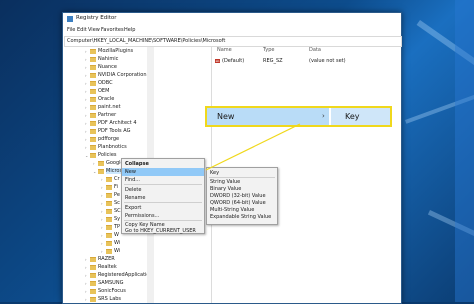 This screenshot has width=474, height=304. Describe the element at coordinates (101, 156) in the screenshot. I see `tree-item-policies: ⌄ Policies` at that location.